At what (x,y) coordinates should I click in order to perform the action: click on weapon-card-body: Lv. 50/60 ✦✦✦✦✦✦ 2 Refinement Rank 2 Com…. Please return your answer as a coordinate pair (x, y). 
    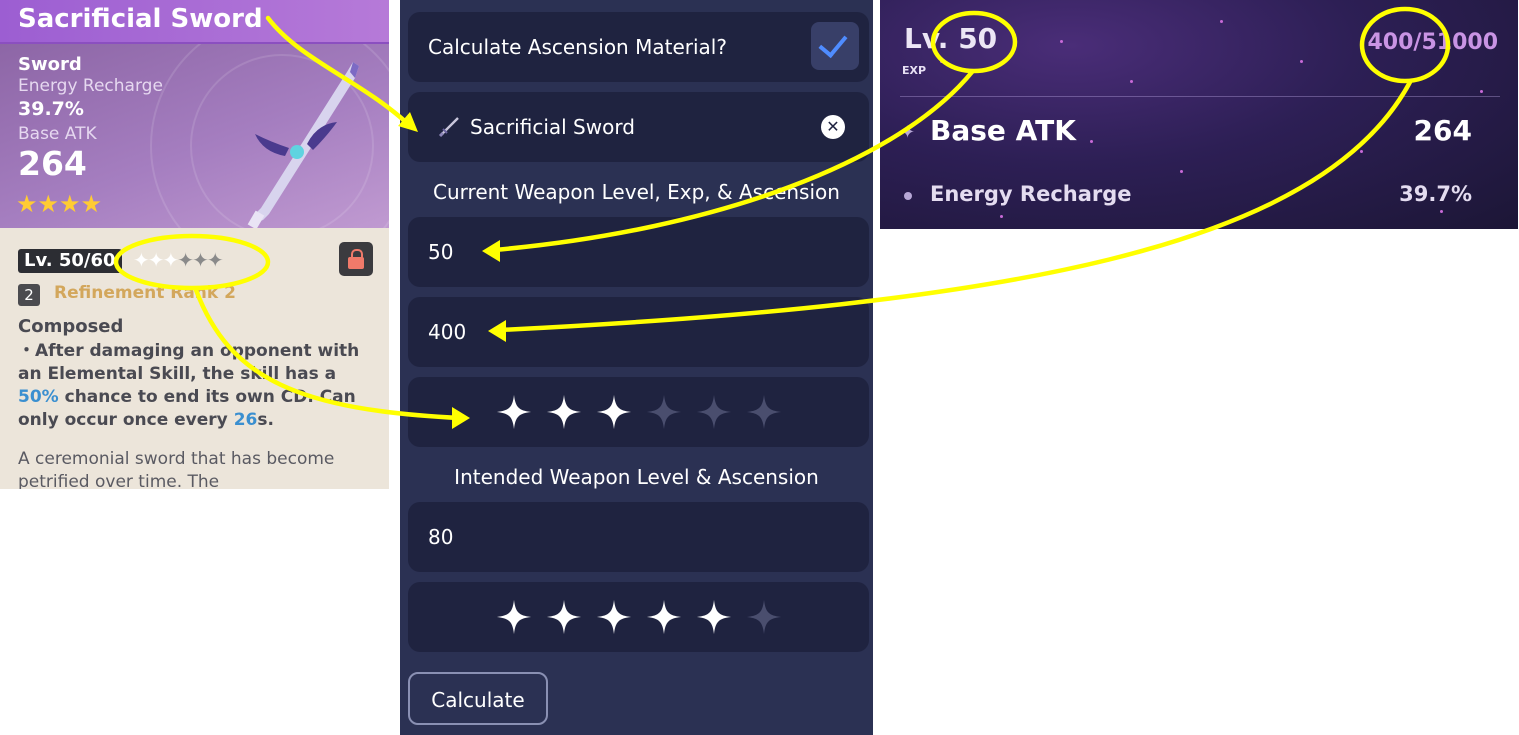
    Looking at the image, I should click on (194, 358).